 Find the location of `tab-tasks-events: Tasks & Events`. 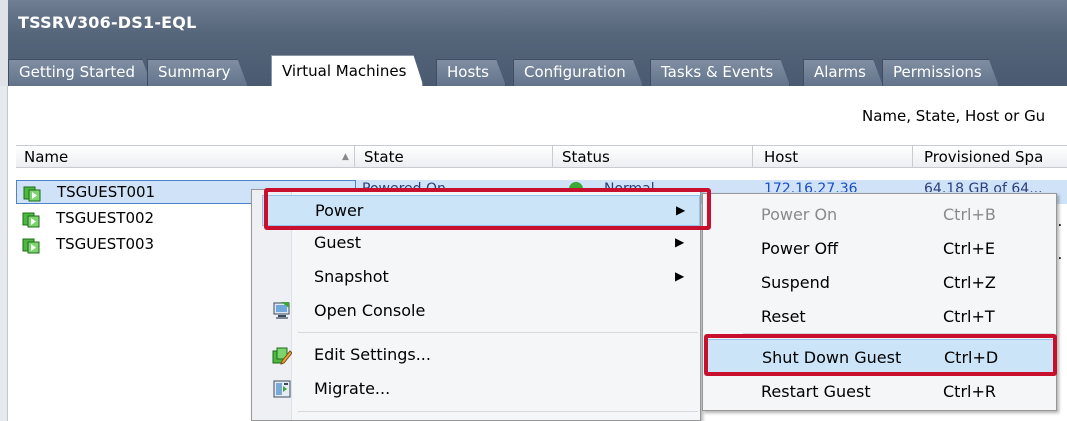

tab-tasks-events: Tasks & Events is located at coordinates (720, 72).